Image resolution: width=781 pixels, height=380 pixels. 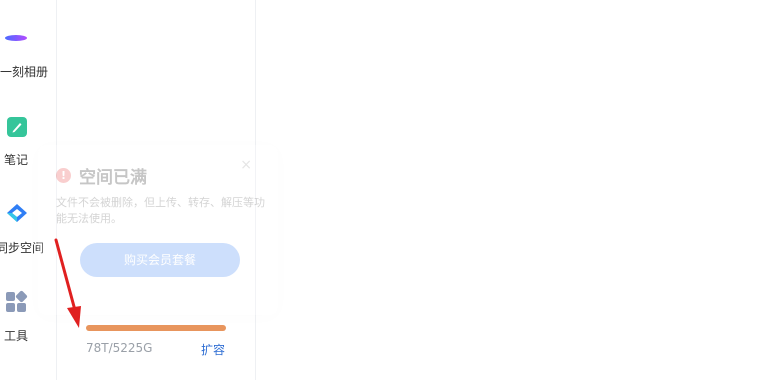 What do you see at coordinates (119, 348) in the screenshot?
I see `storage-usage-text: 78T/5225G` at bounding box center [119, 348].